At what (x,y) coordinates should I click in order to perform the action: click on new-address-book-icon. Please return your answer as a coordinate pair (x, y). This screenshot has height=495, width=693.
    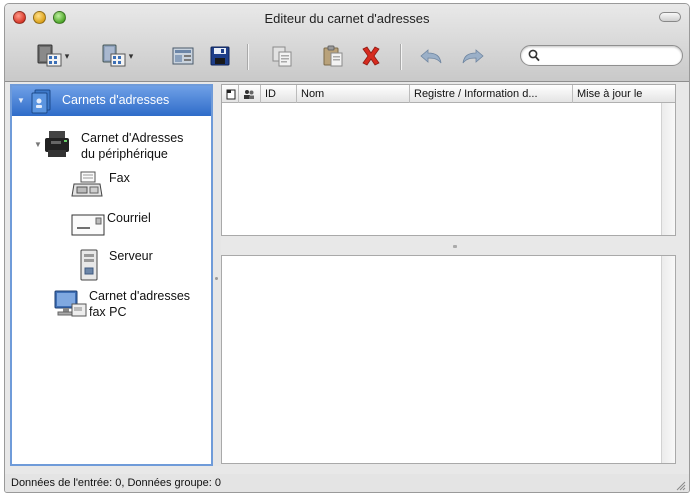
    Looking at the image, I should click on (49, 55).